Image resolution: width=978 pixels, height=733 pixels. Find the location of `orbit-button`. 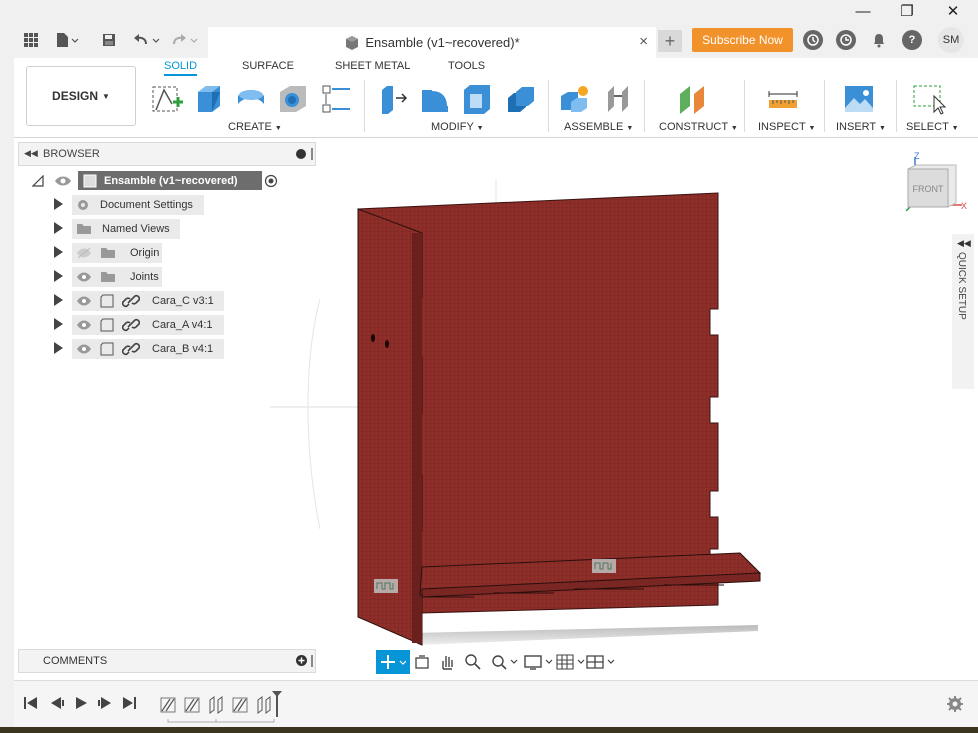

orbit-button is located at coordinates (393, 662).